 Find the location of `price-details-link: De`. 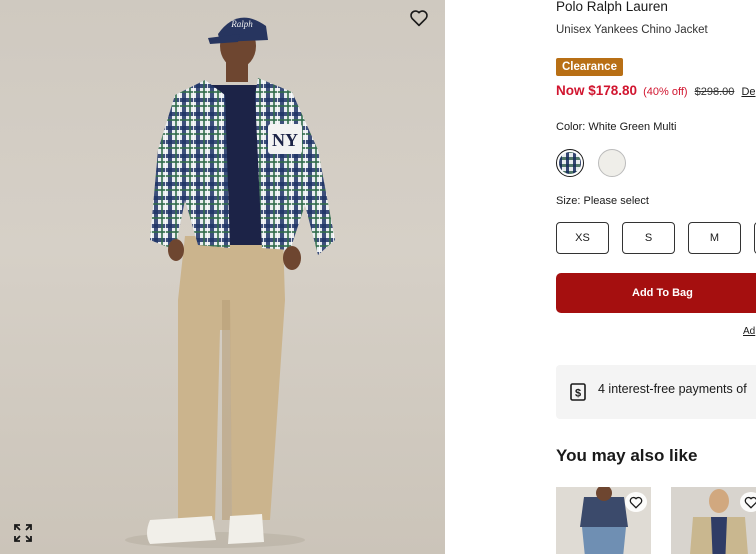

price-details-link: De is located at coordinates (748, 92).